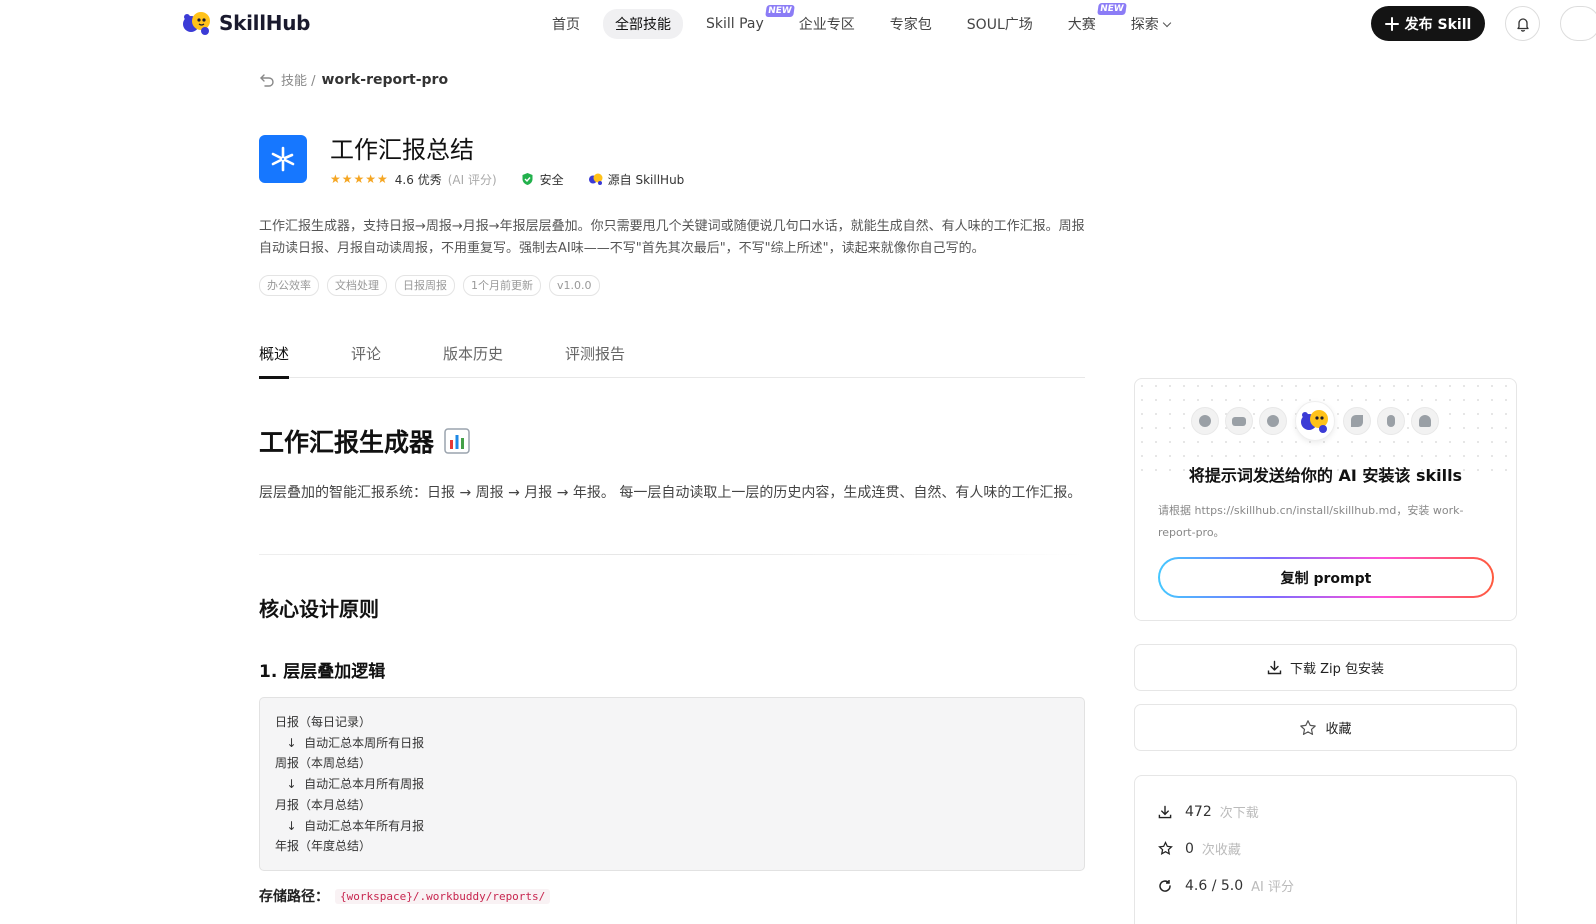 The image size is (1596, 924). What do you see at coordinates (1308, 727) in the screenshot?
I see `star-outline-icon` at bounding box center [1308, 727].